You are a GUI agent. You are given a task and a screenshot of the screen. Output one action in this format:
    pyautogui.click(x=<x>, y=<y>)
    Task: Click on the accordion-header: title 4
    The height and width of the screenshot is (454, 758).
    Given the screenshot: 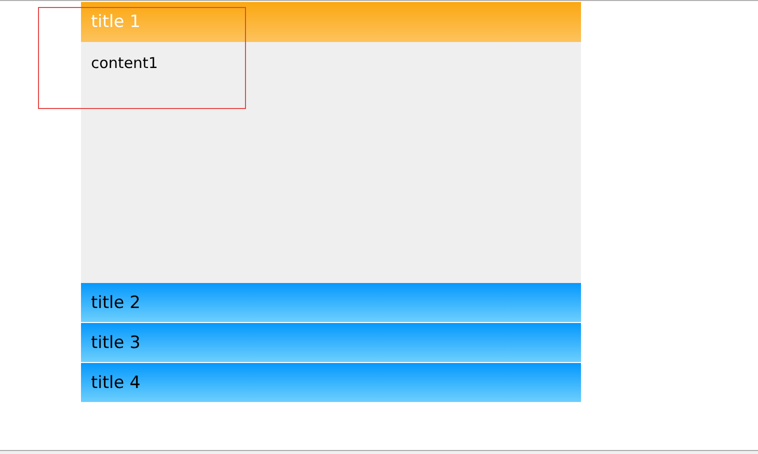 What is the action you would take?
    pyautogui.click(x=331, y=382)
    